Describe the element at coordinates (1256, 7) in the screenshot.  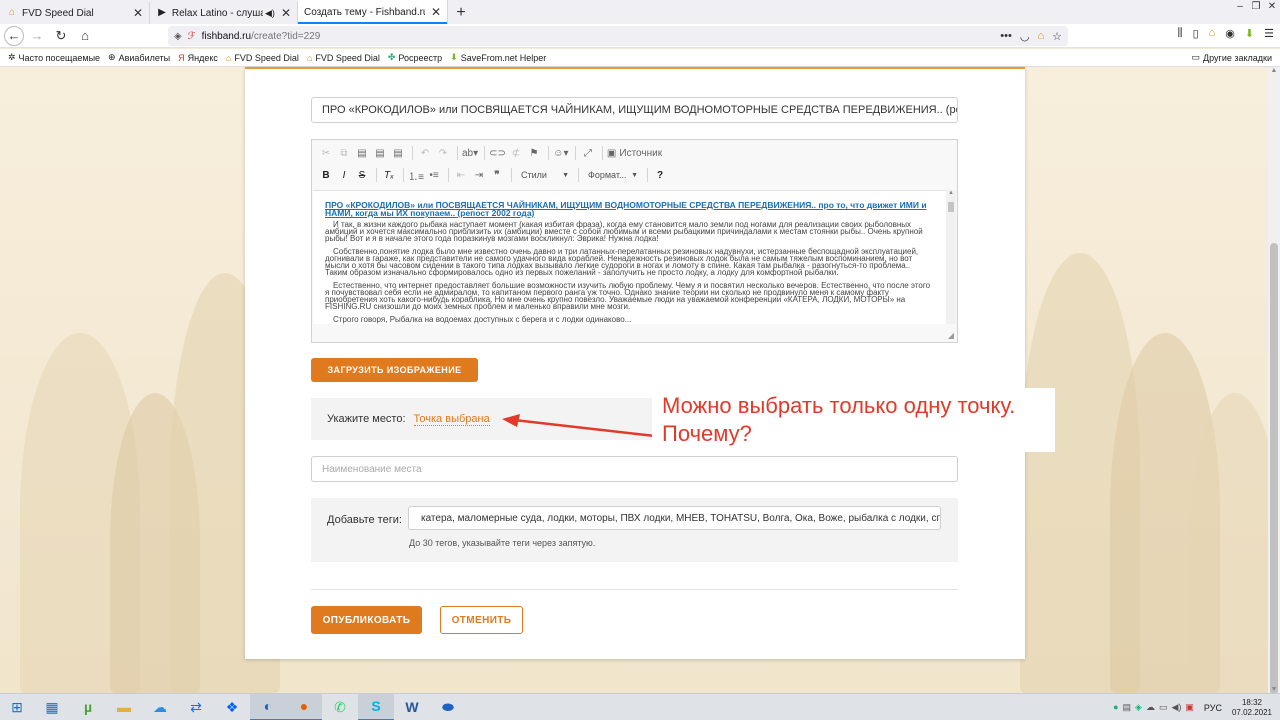
I see `restore-icon: ❐` at that location.